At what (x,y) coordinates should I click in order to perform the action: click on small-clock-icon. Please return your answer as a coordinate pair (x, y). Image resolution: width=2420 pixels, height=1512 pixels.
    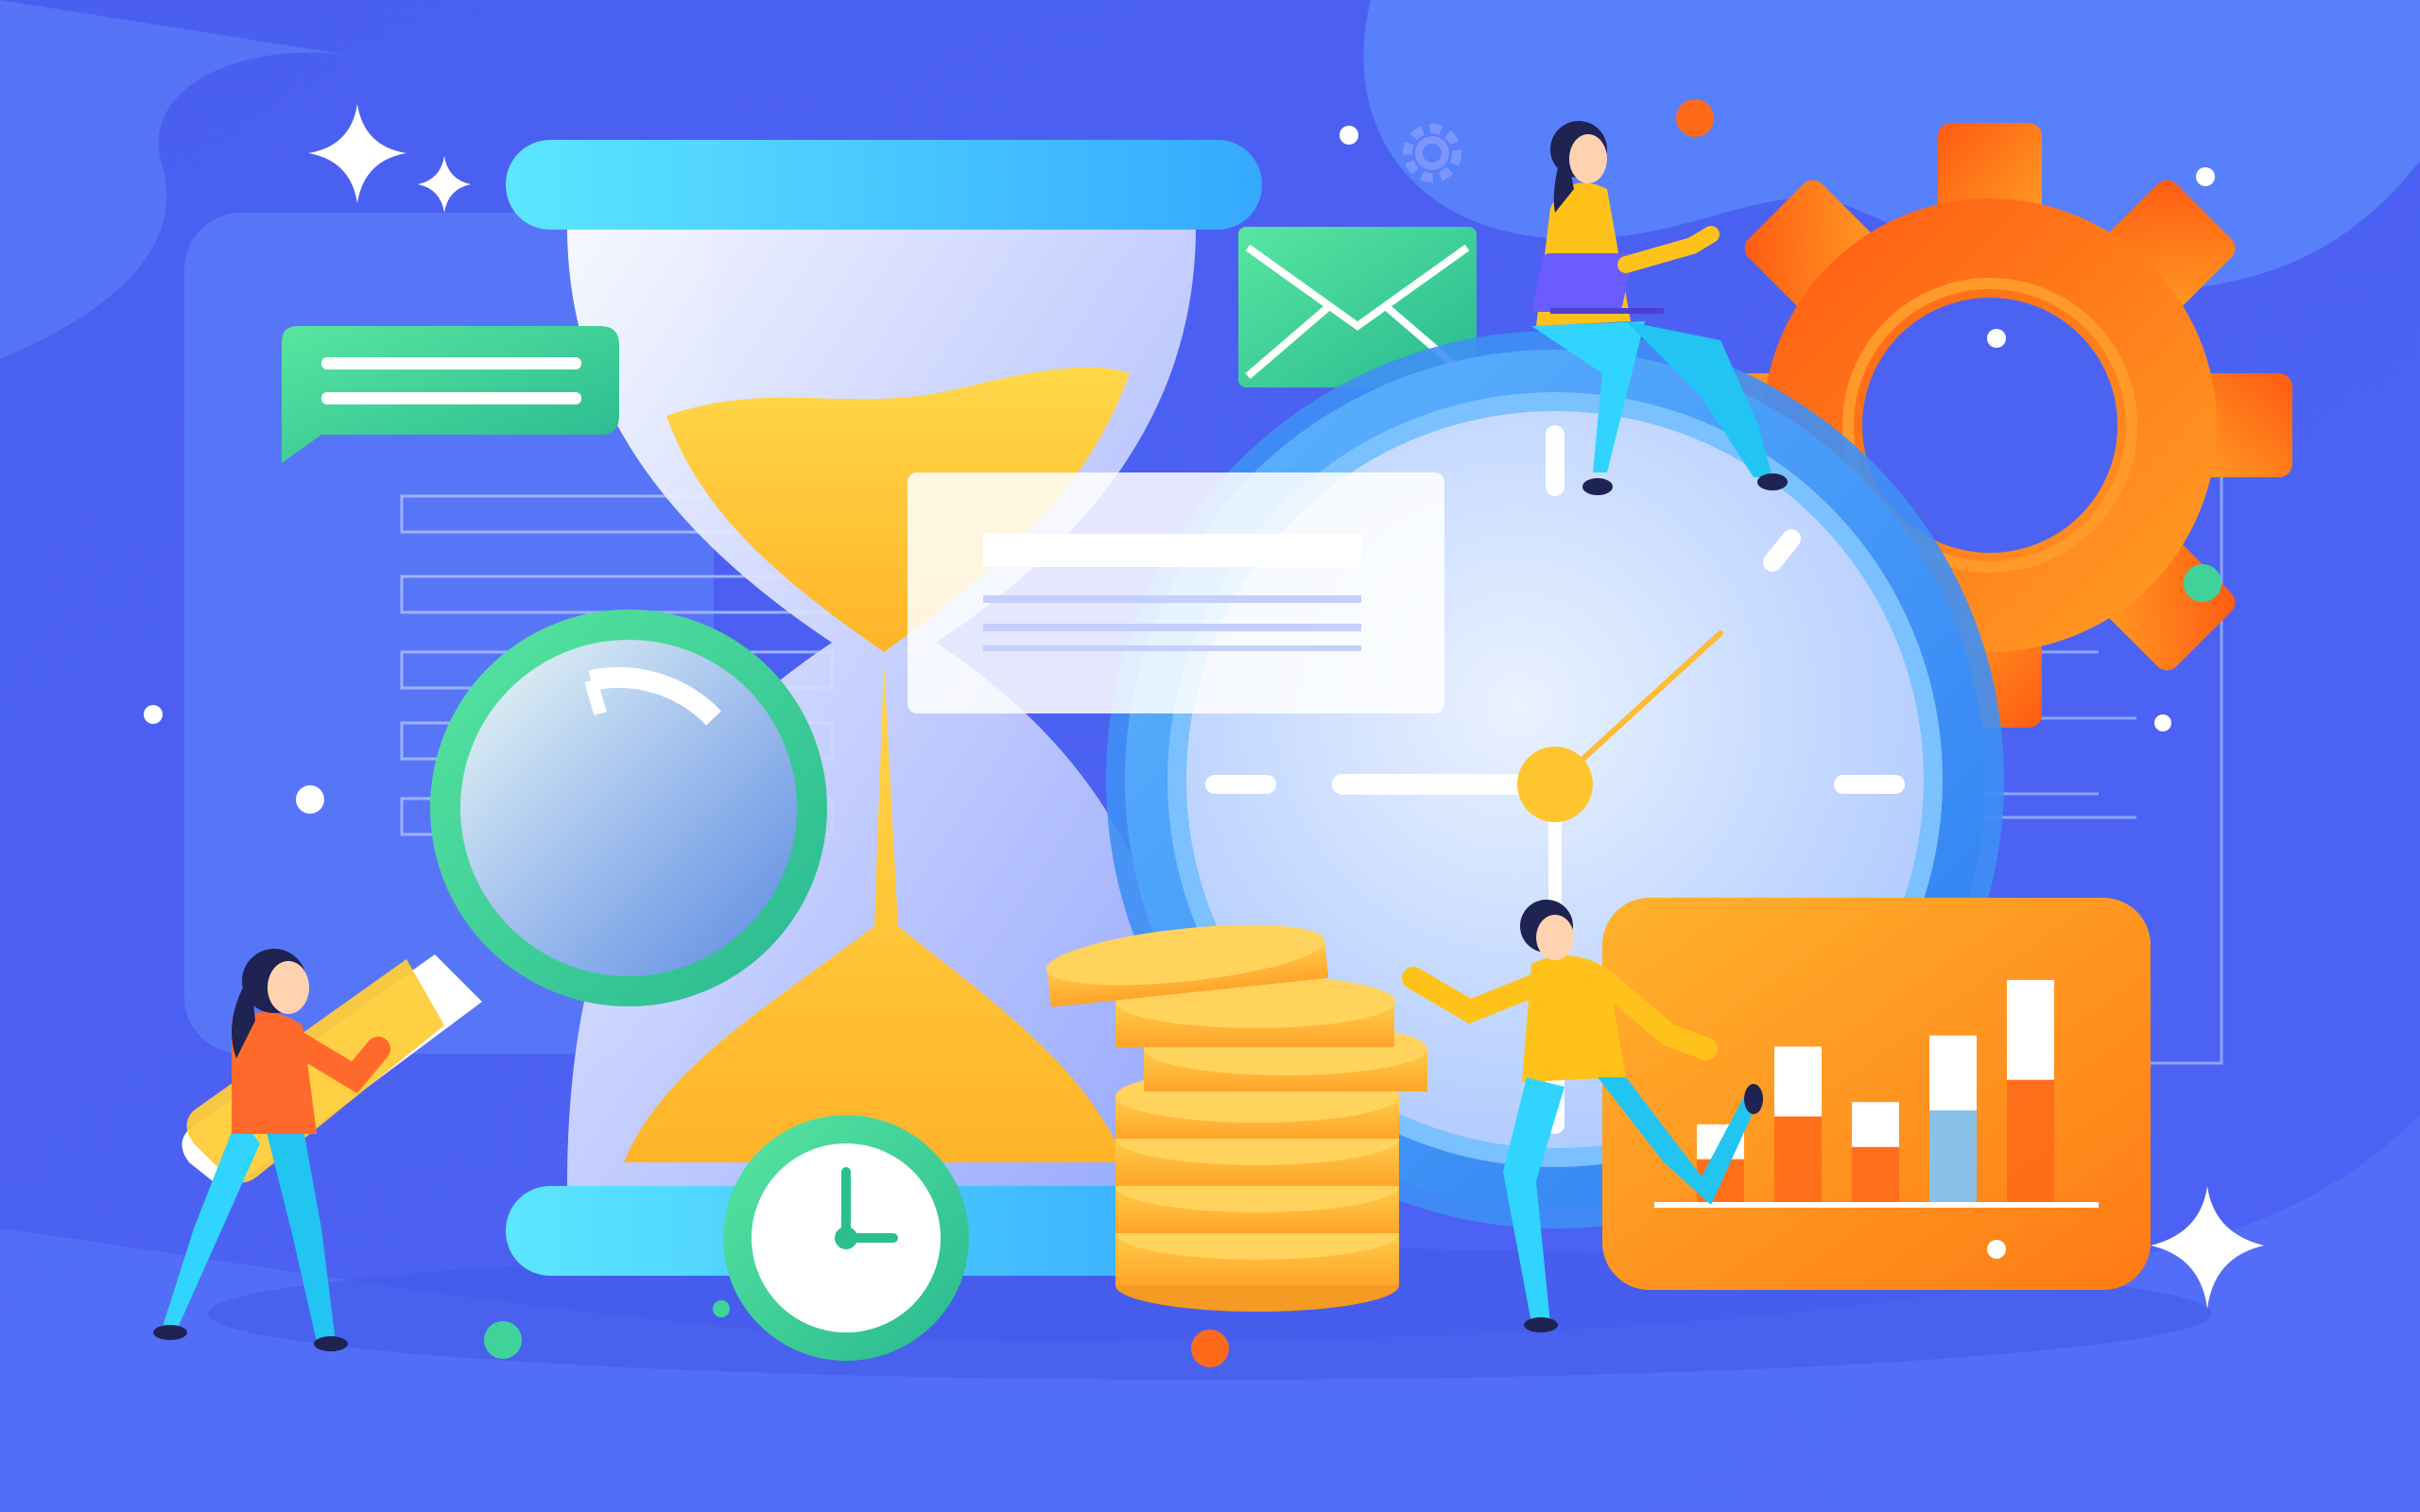
    Looking at the image, I should click on (846, 1238).